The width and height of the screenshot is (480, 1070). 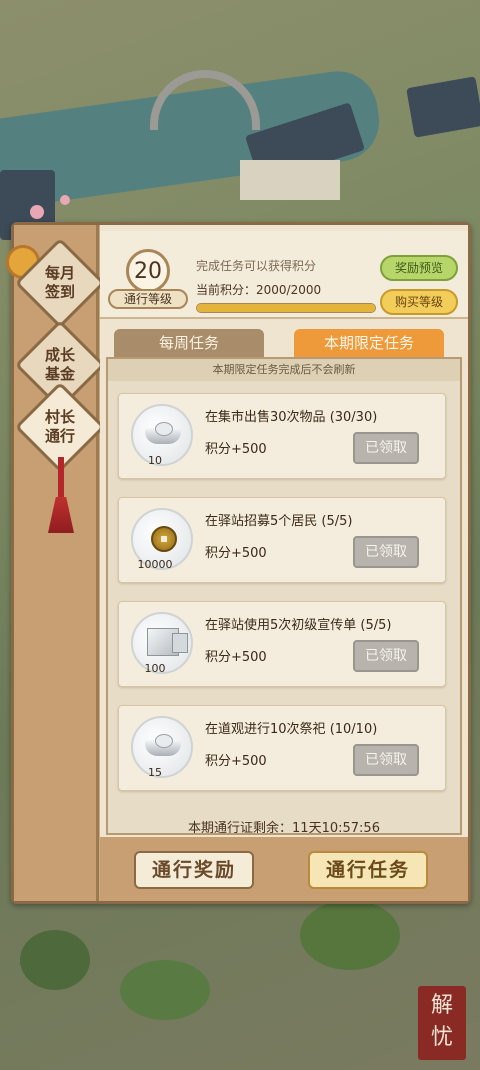 I want to click on task-progress: (30/30), so click(x=353, y=417).